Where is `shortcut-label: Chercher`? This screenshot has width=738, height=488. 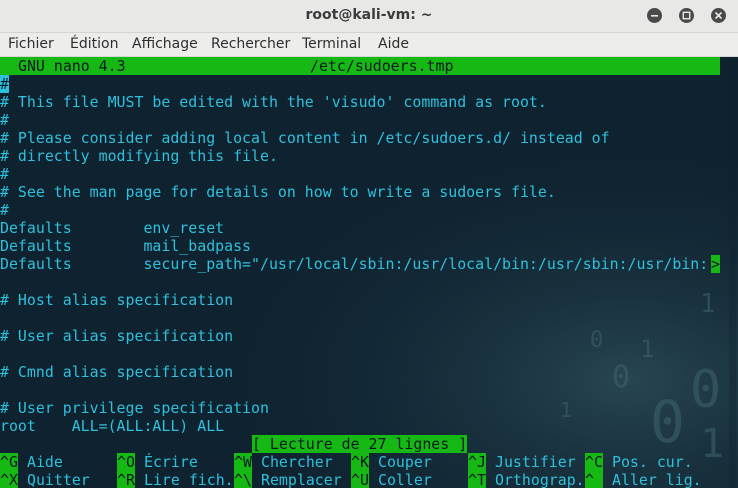 shortcut-label: Chercher is located at coordinates (297, 462).